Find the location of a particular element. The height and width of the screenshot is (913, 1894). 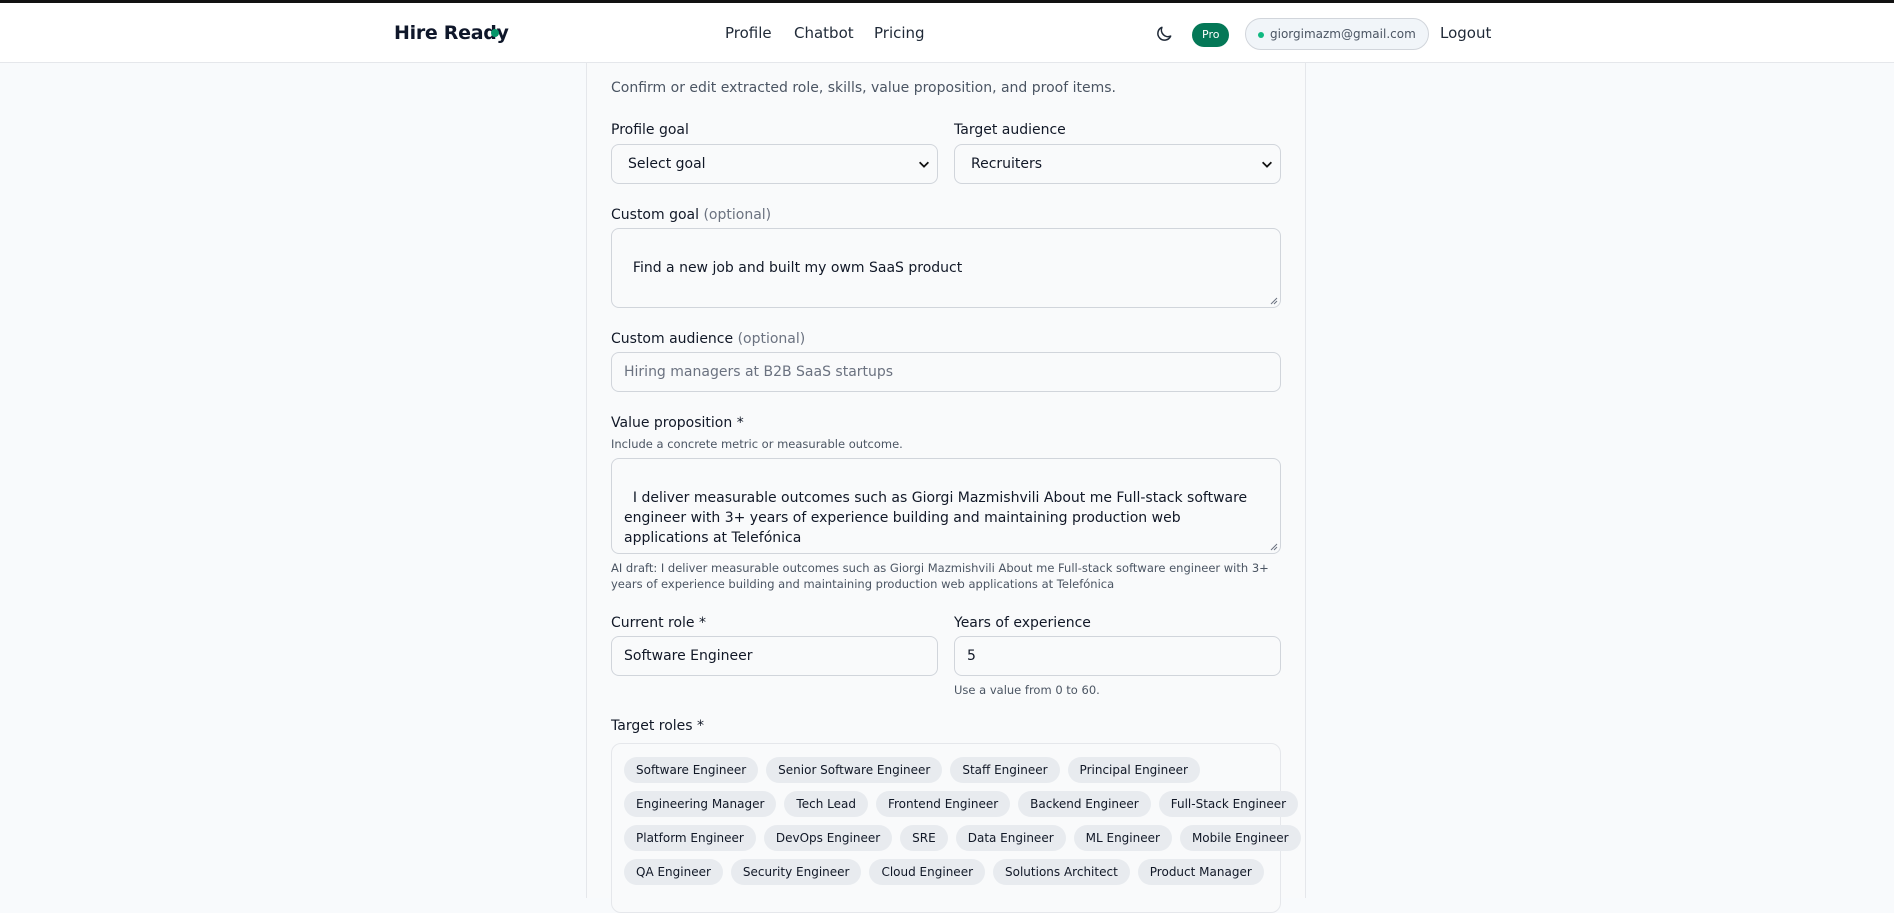

custom-goal-label: Custom goal (optional) is located at coordinates (691, 215).